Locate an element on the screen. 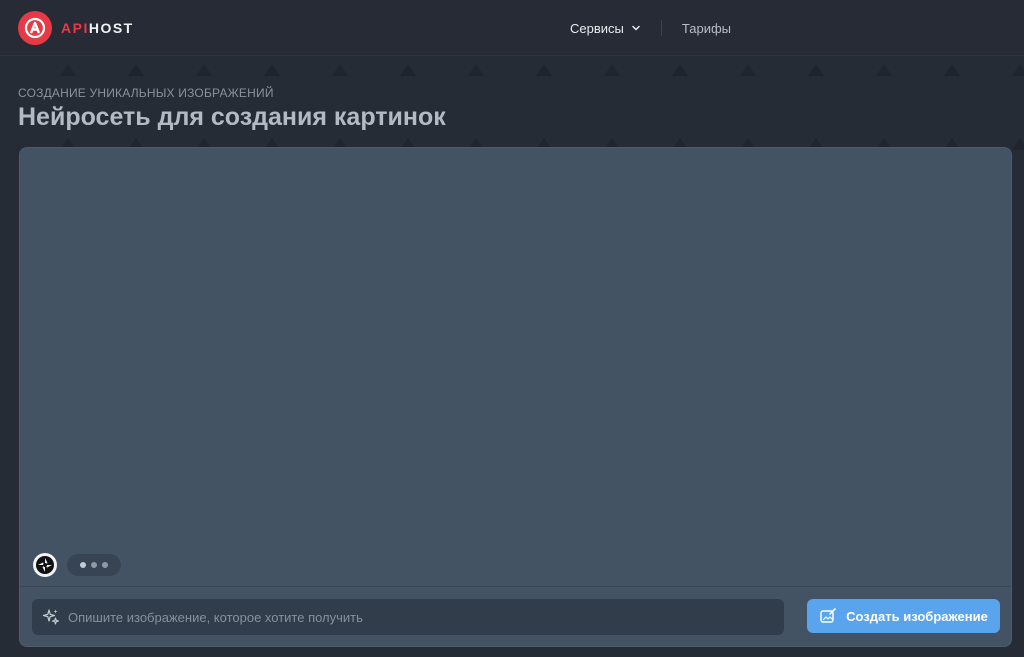 The image size is (1024, 657). typing-dots-icon is located at coordinates (94, 565).